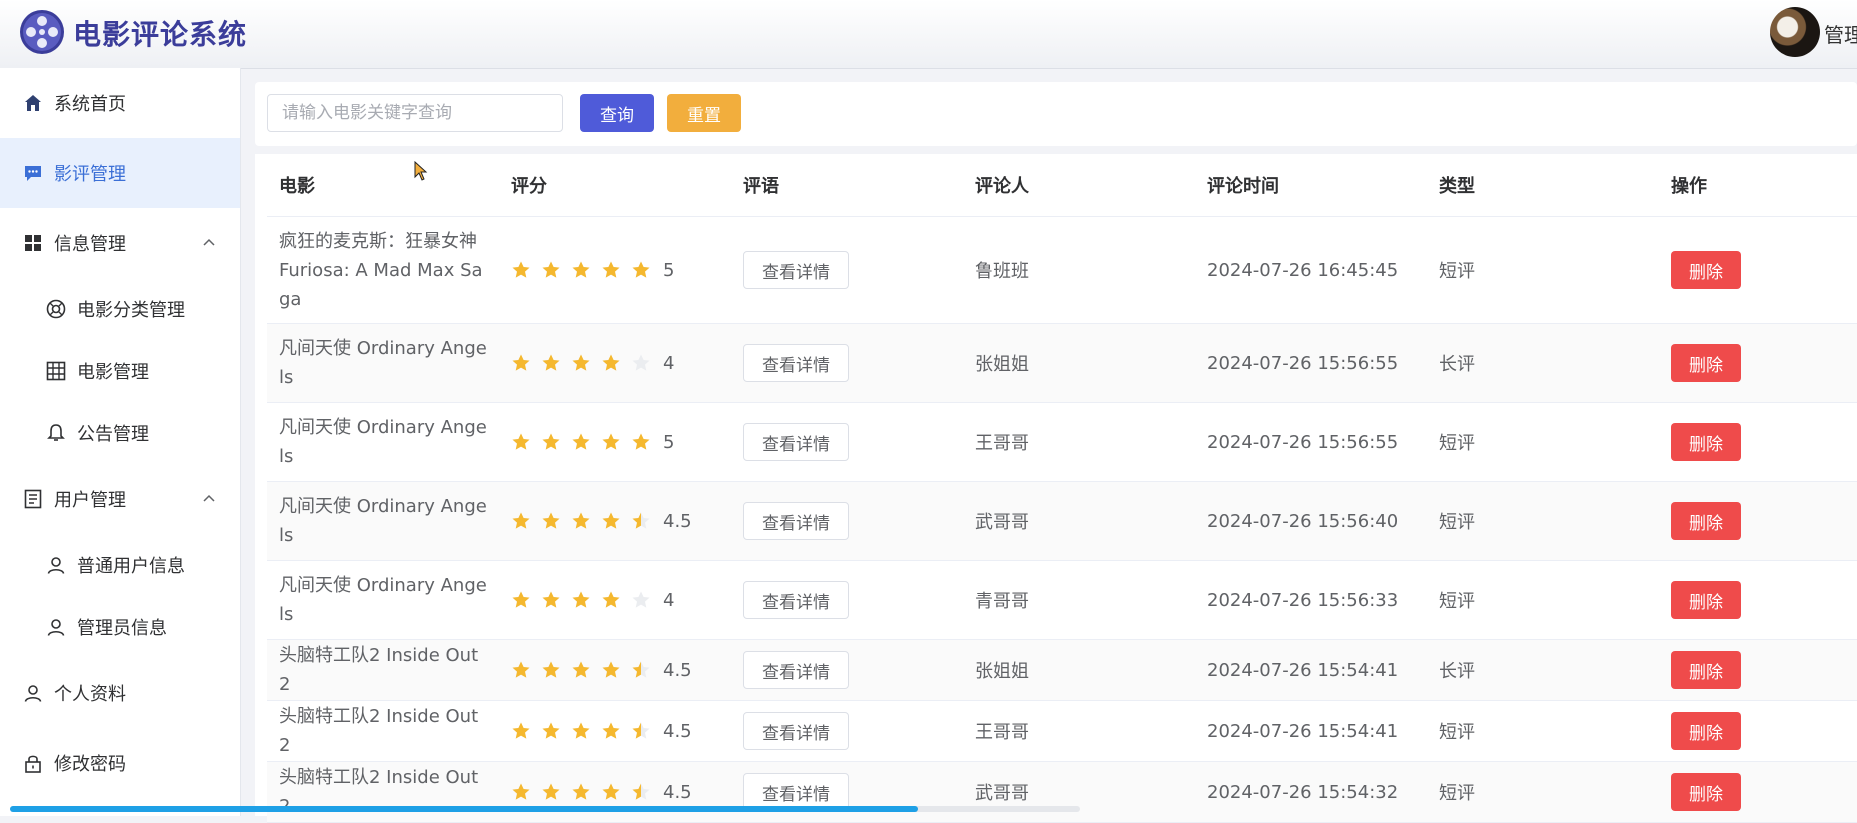  What do you see at coordinates (421, 171) in the screenshot?
I see `mouse-cursor-icon` at bounding box center [421, 171].